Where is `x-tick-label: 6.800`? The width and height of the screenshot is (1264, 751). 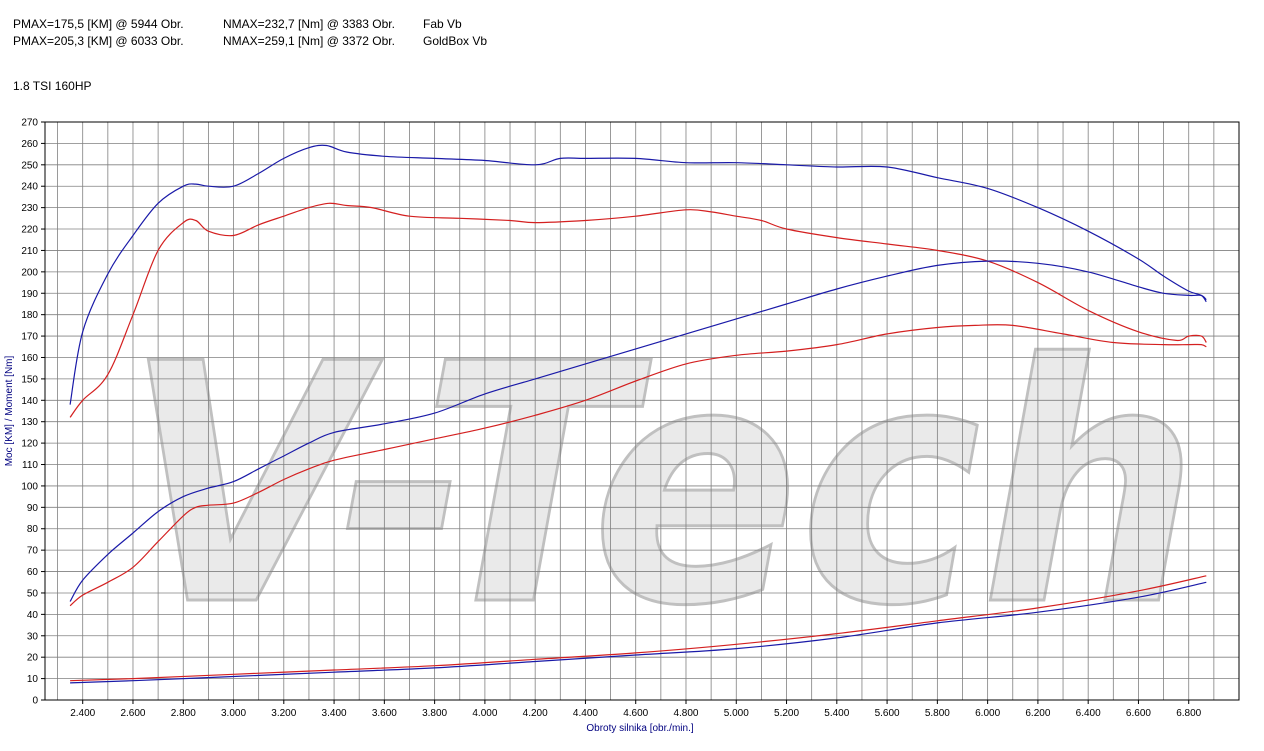
x-tick-label: 6.800 is located at coordinates (1188, 713).